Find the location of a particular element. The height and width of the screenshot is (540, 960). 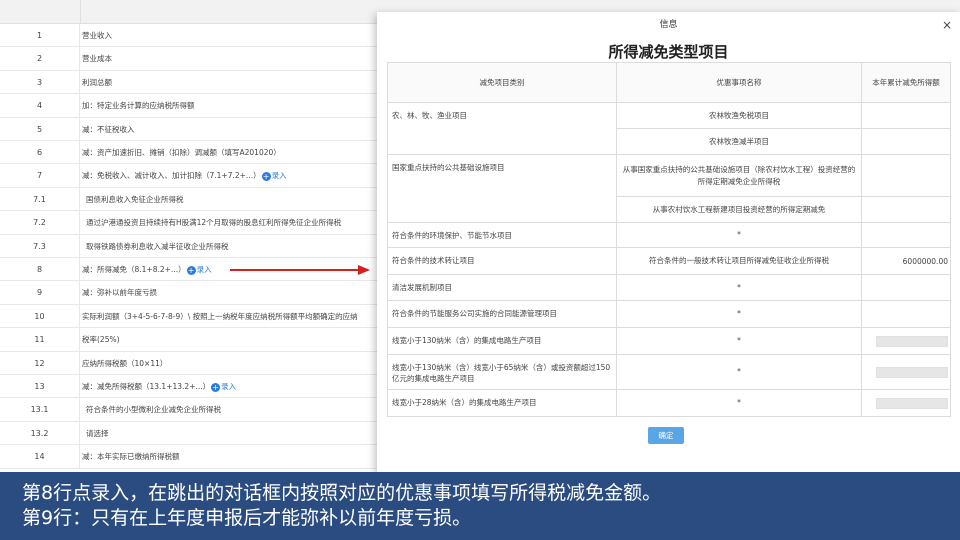

red-arrow-icon is located at coordinates (300, 270).